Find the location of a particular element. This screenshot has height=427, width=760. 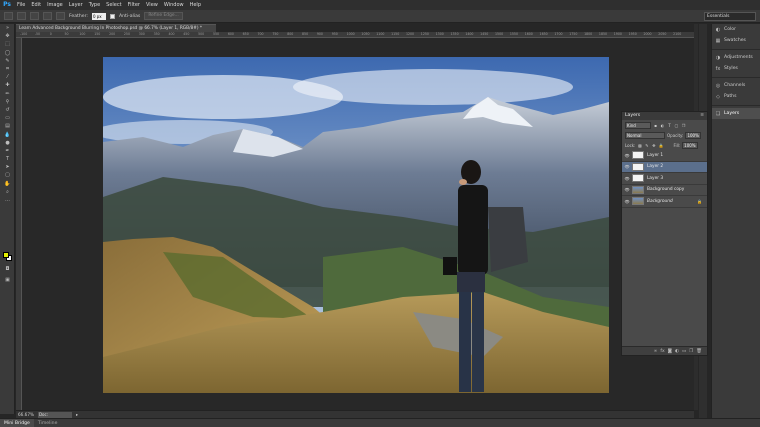

dock-adjustments: ◑ Adjustments is located at coordinates (736, 57).